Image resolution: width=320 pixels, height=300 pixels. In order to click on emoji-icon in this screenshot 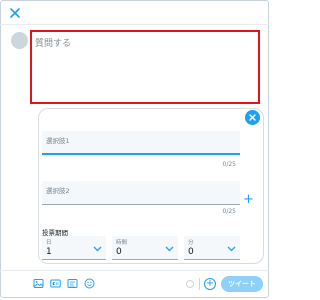, I will do `click(89, 283)`.